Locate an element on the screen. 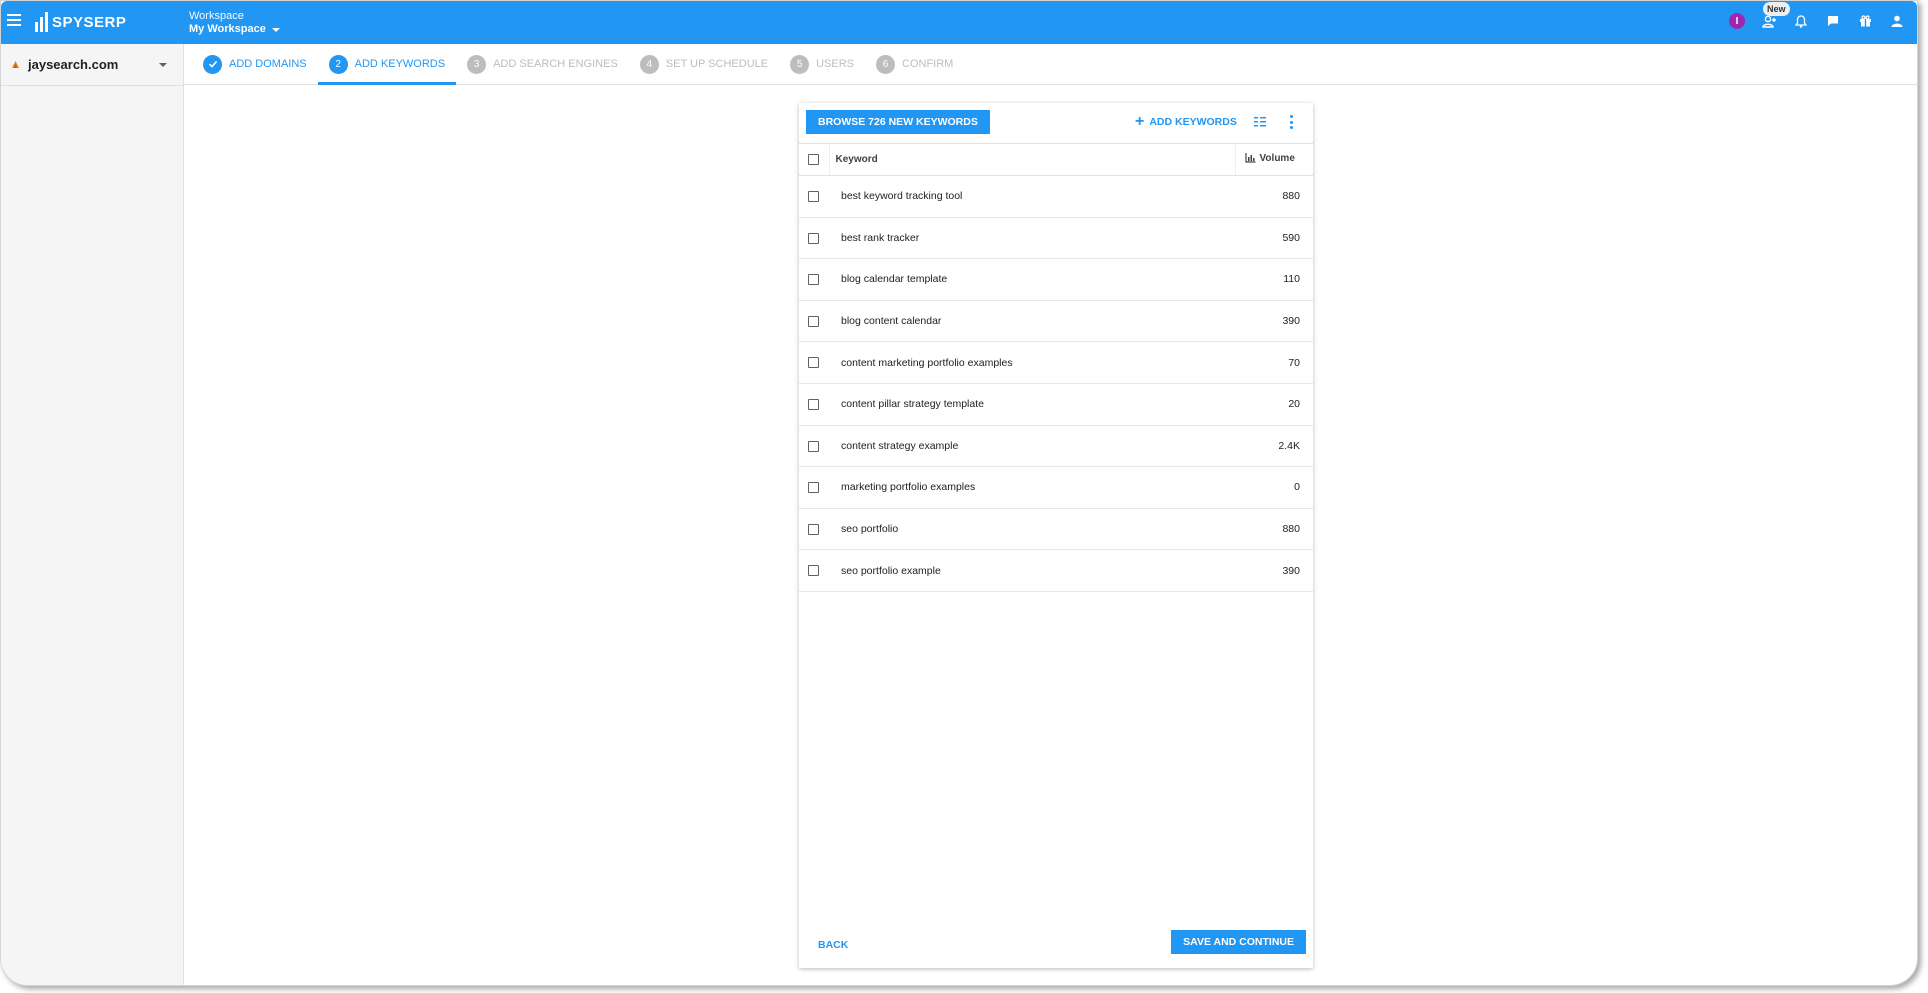  check-icon is located at coordinates (212, 64).